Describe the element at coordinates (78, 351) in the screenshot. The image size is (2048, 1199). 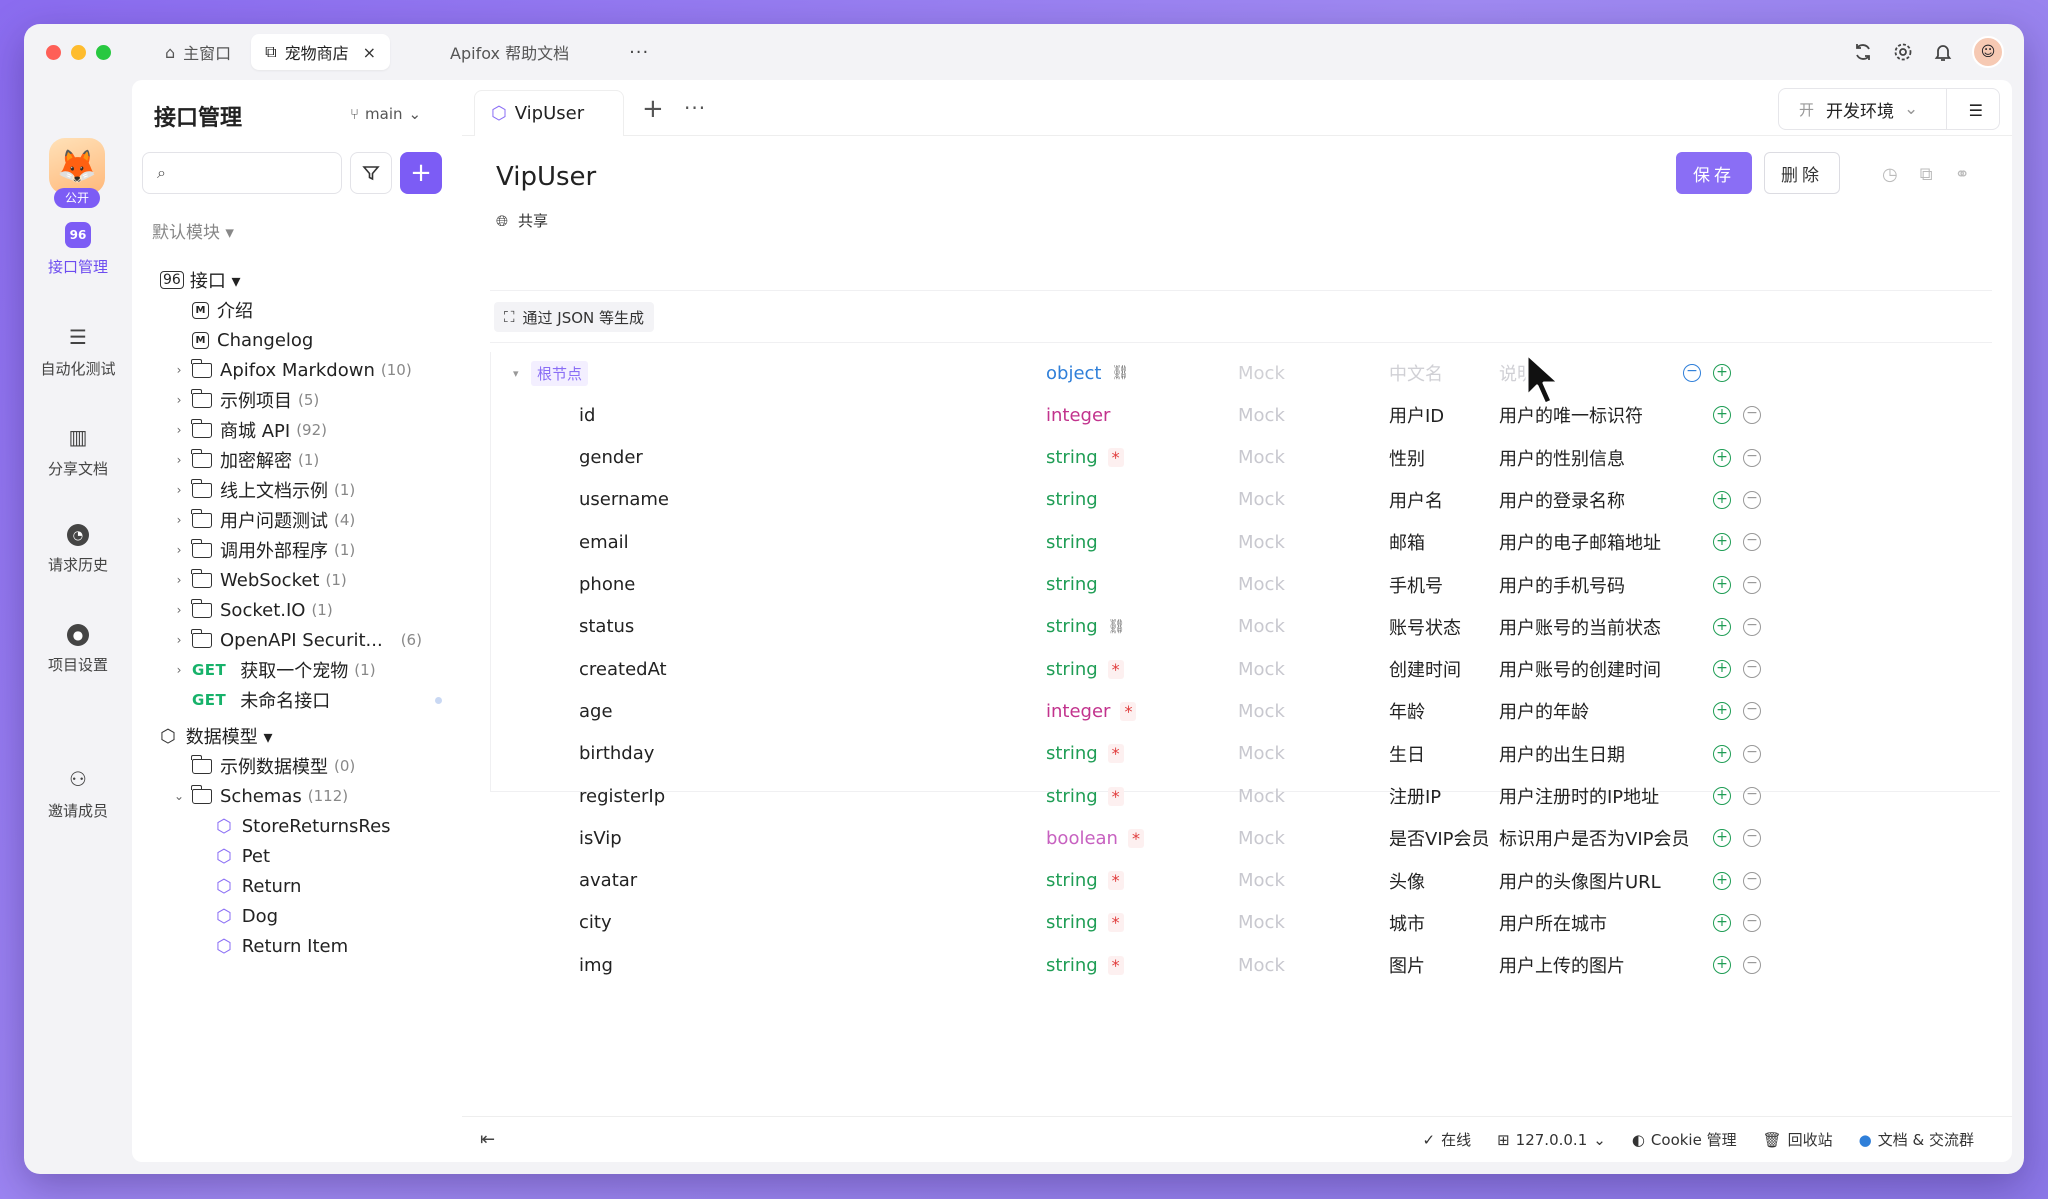
I see `rail-item-automation: ☰ 自动化测试` at that location.